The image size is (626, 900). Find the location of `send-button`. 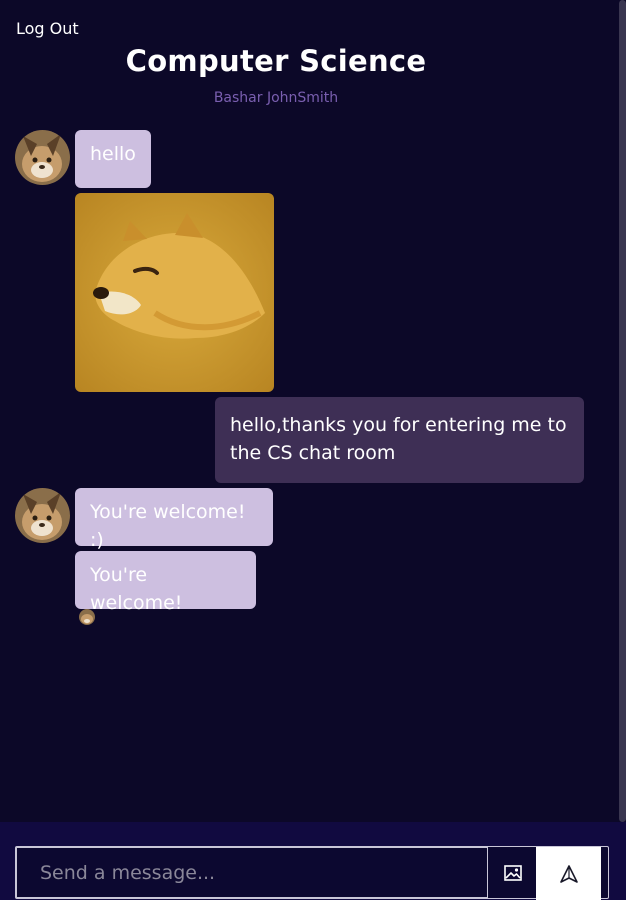

send-button is located at coordinates (568, 873).